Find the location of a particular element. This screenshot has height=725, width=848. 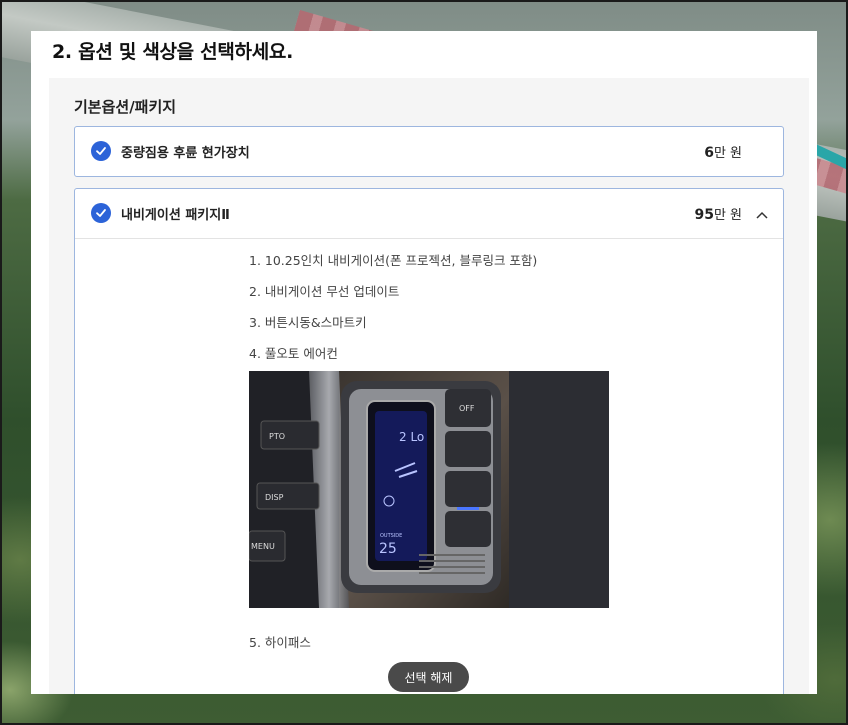

outside-temp: 25 is located at coordinates (388, 549).